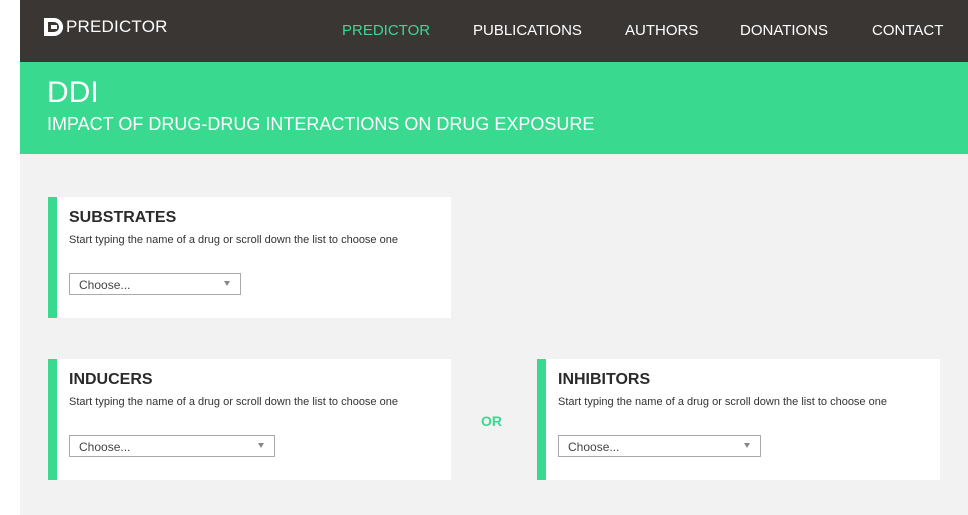  Describe the element at coordinates (491, 421) in the screenshot. I see `or-separator: OR` at that location.